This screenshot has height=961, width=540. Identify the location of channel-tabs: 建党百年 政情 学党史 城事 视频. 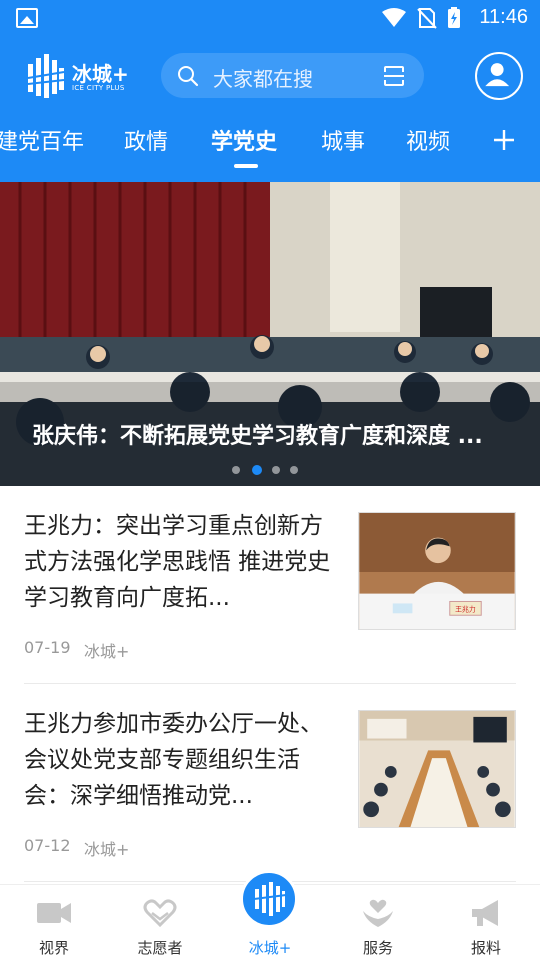
(270, 148).